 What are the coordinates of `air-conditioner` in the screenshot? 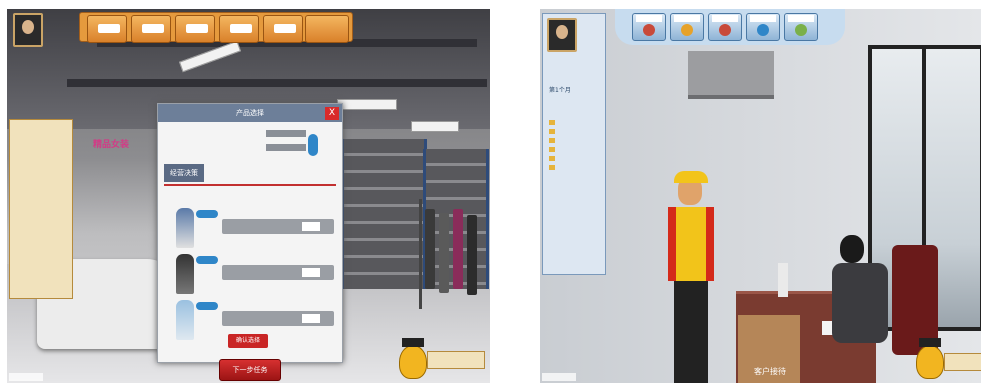 It's located at (731, 75).